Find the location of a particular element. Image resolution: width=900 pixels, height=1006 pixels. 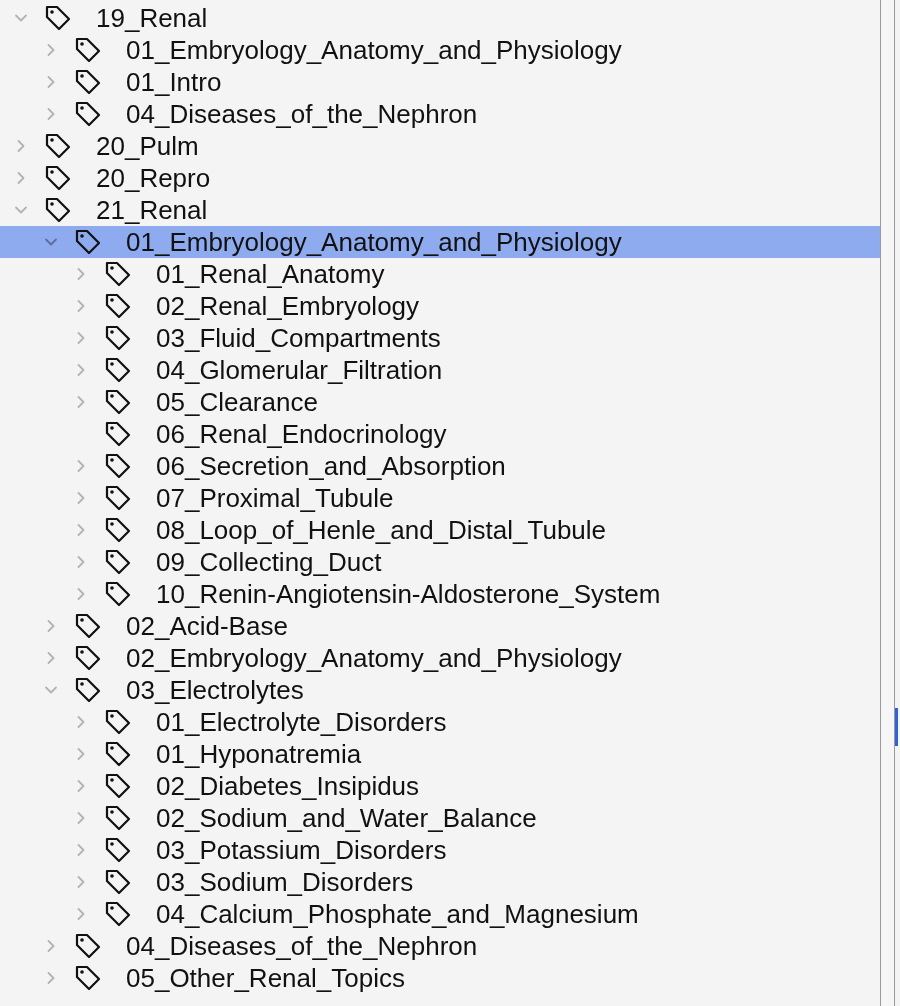

tag-label: 02_Embryology_Anatomy_and_Physiology is located at coordinates (374, 658).